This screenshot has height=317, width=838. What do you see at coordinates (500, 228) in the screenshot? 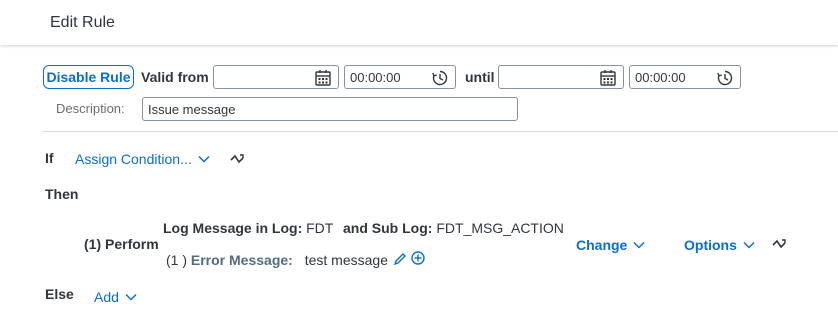
I see `sub-log-value: FDT_MSG_ACTION` at bounding box center [500, 228].